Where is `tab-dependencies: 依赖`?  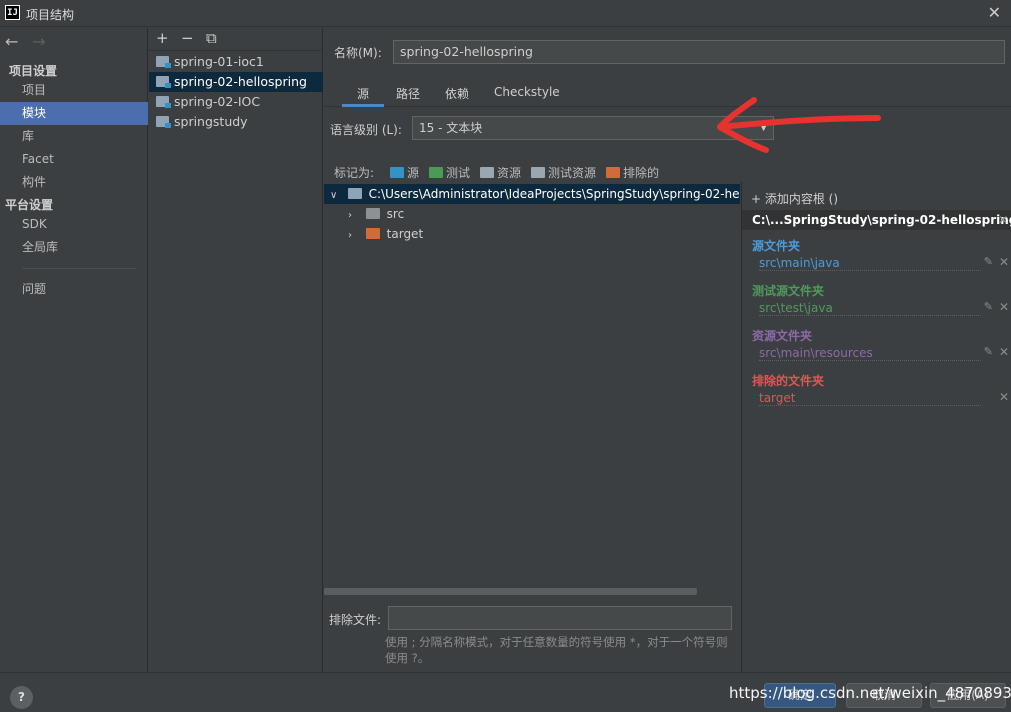 tab-dependencies: 依赖 is located at coordinates (457, 96).